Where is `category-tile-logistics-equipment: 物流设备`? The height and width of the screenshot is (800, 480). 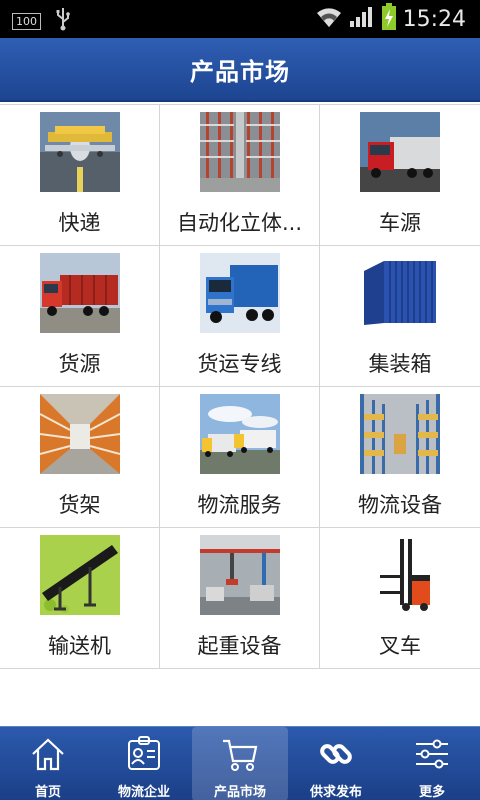
category-tile-logistics-equipment: 物流设备 is located at coordinates (400, 457).